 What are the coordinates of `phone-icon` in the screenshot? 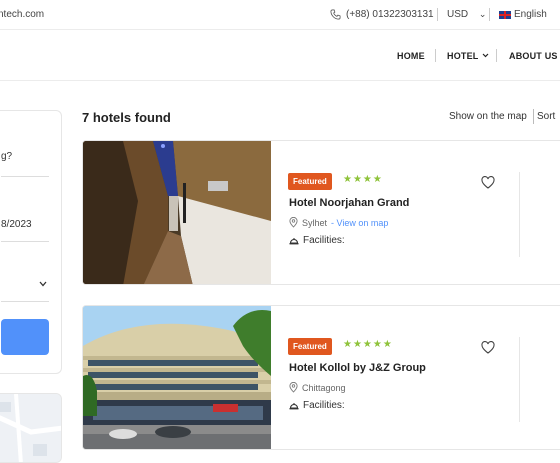 It's located at (335, 14).